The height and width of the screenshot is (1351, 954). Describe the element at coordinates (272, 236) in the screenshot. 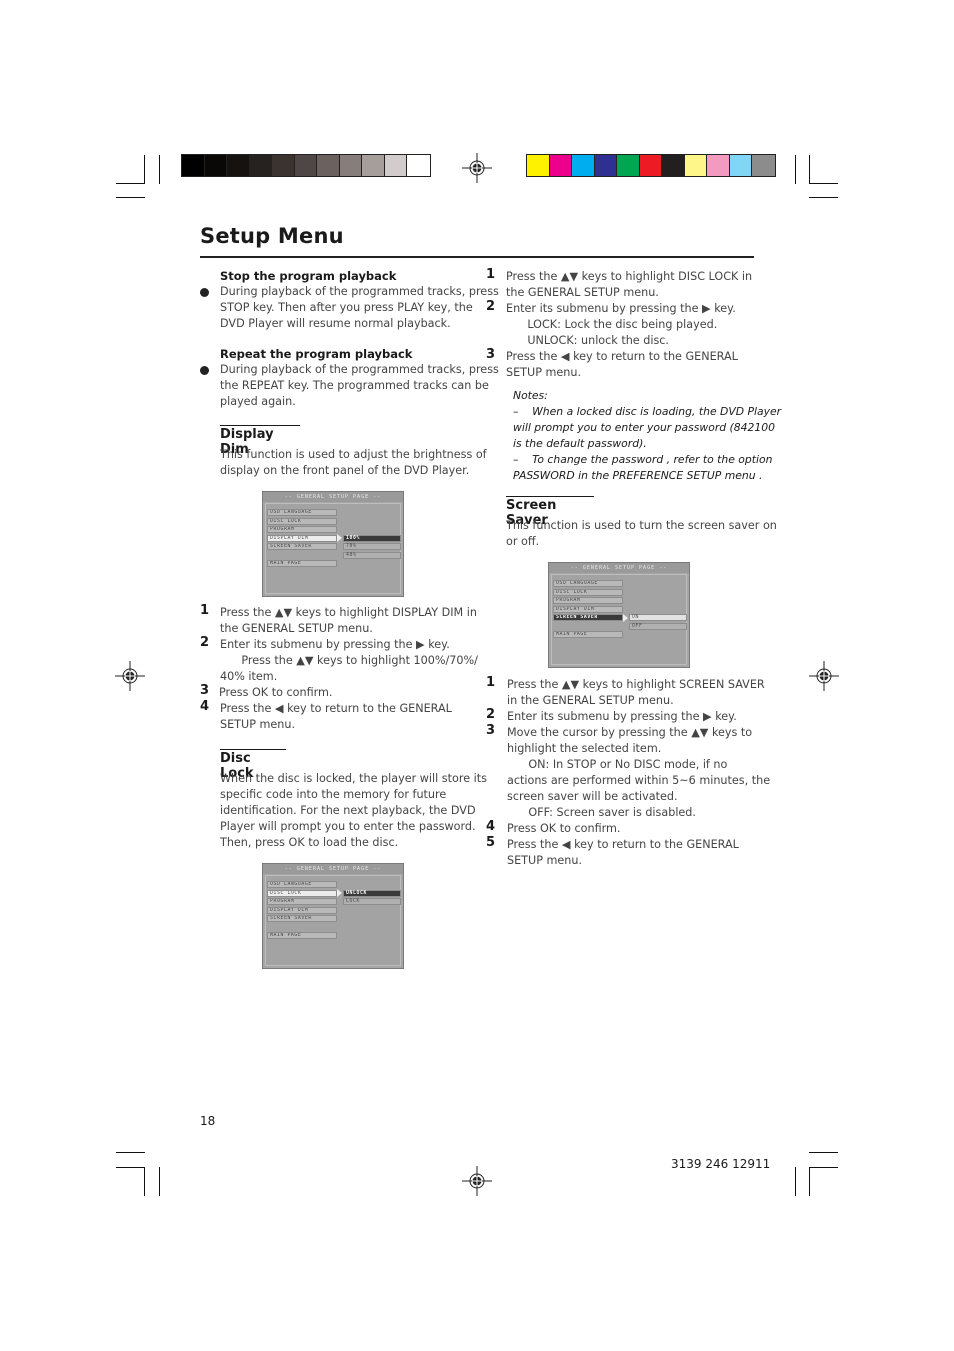

I see `page-title: Setup Menu` at that location.